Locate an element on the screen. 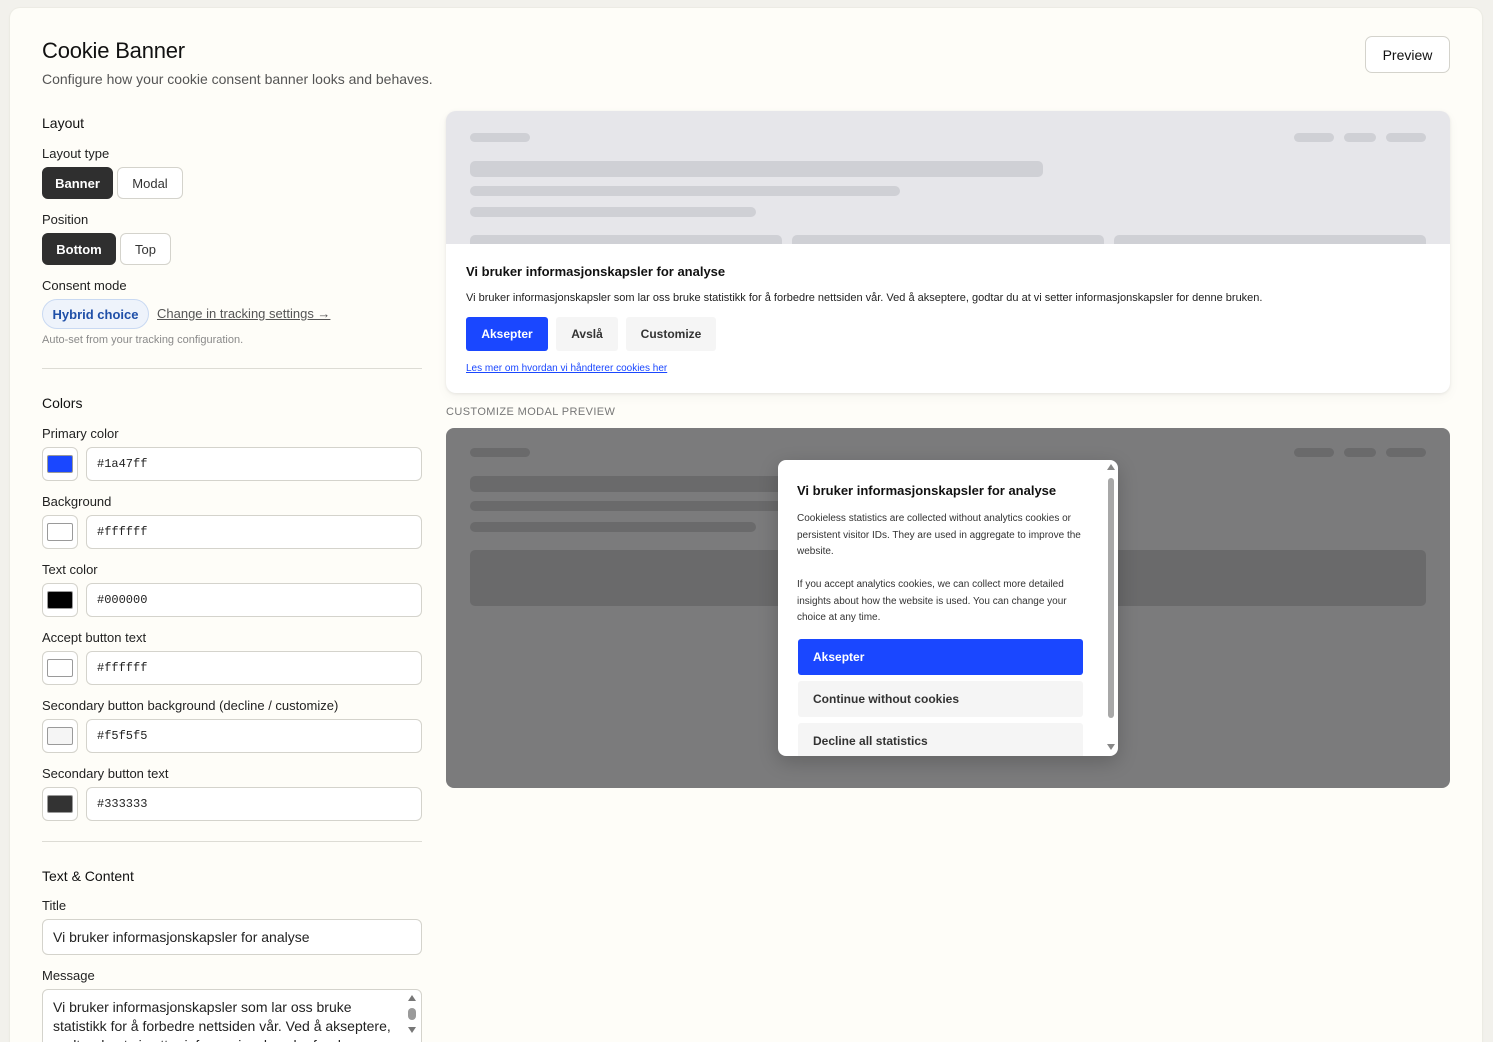 The width and height of the screenshot is (1493, 1042). secondary-bg-color-input: #f5f5f5 is located at coordinates (254, 736).